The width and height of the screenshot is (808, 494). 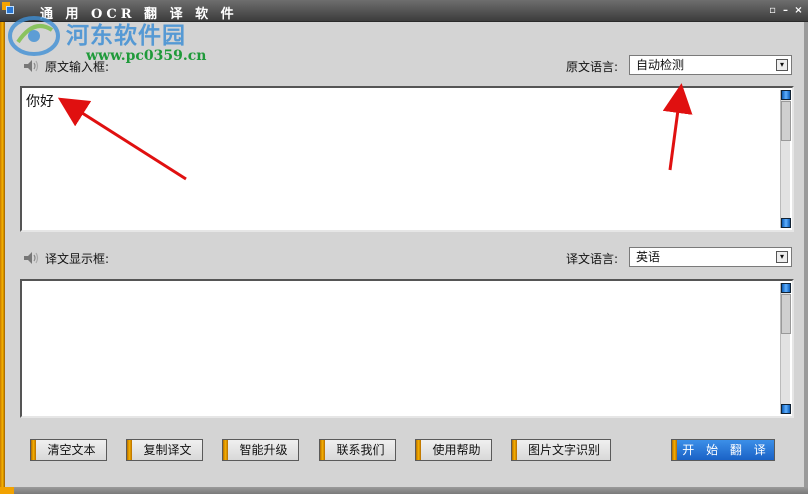 What do you see at coordinates (68, 450) in the screenshot?
I see `clear-text-button: 清空文本` at bounding box center [68, 450].